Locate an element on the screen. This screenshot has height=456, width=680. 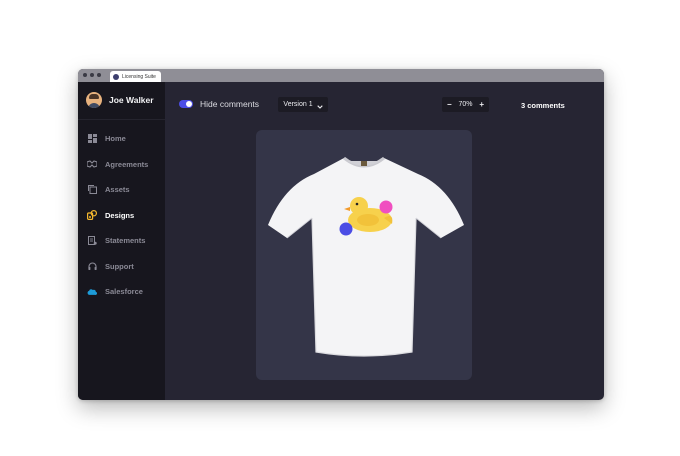
zoom-in-button: + is located at coordinates (481, 104).